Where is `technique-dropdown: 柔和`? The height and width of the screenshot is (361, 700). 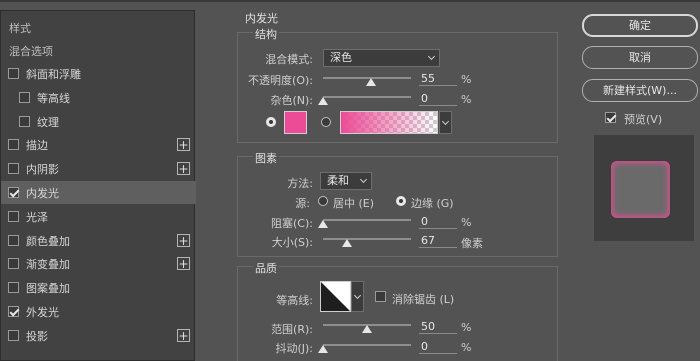 technique-dropdown: 柔和 is located at coordinates (346, 181).